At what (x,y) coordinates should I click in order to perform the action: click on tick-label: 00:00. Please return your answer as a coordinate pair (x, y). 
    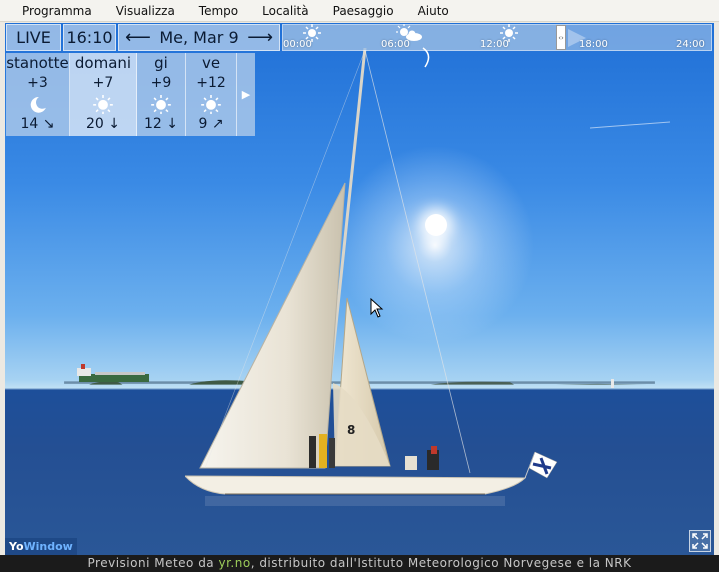
    Looking at the image, I should click on (297, 44).